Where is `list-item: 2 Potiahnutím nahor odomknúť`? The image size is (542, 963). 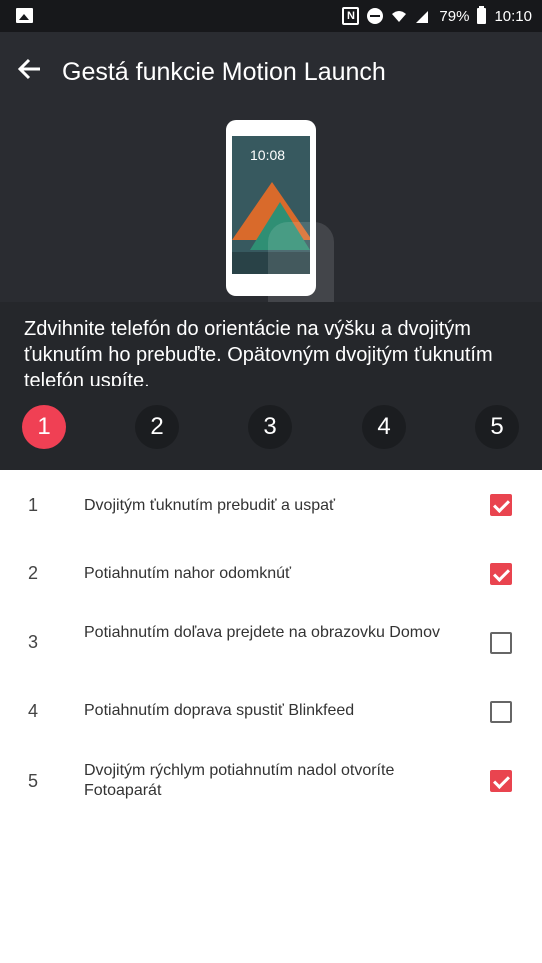
list-item: 2 Potiahnutím nahor odomknúť is located at coordinates (271, 573).